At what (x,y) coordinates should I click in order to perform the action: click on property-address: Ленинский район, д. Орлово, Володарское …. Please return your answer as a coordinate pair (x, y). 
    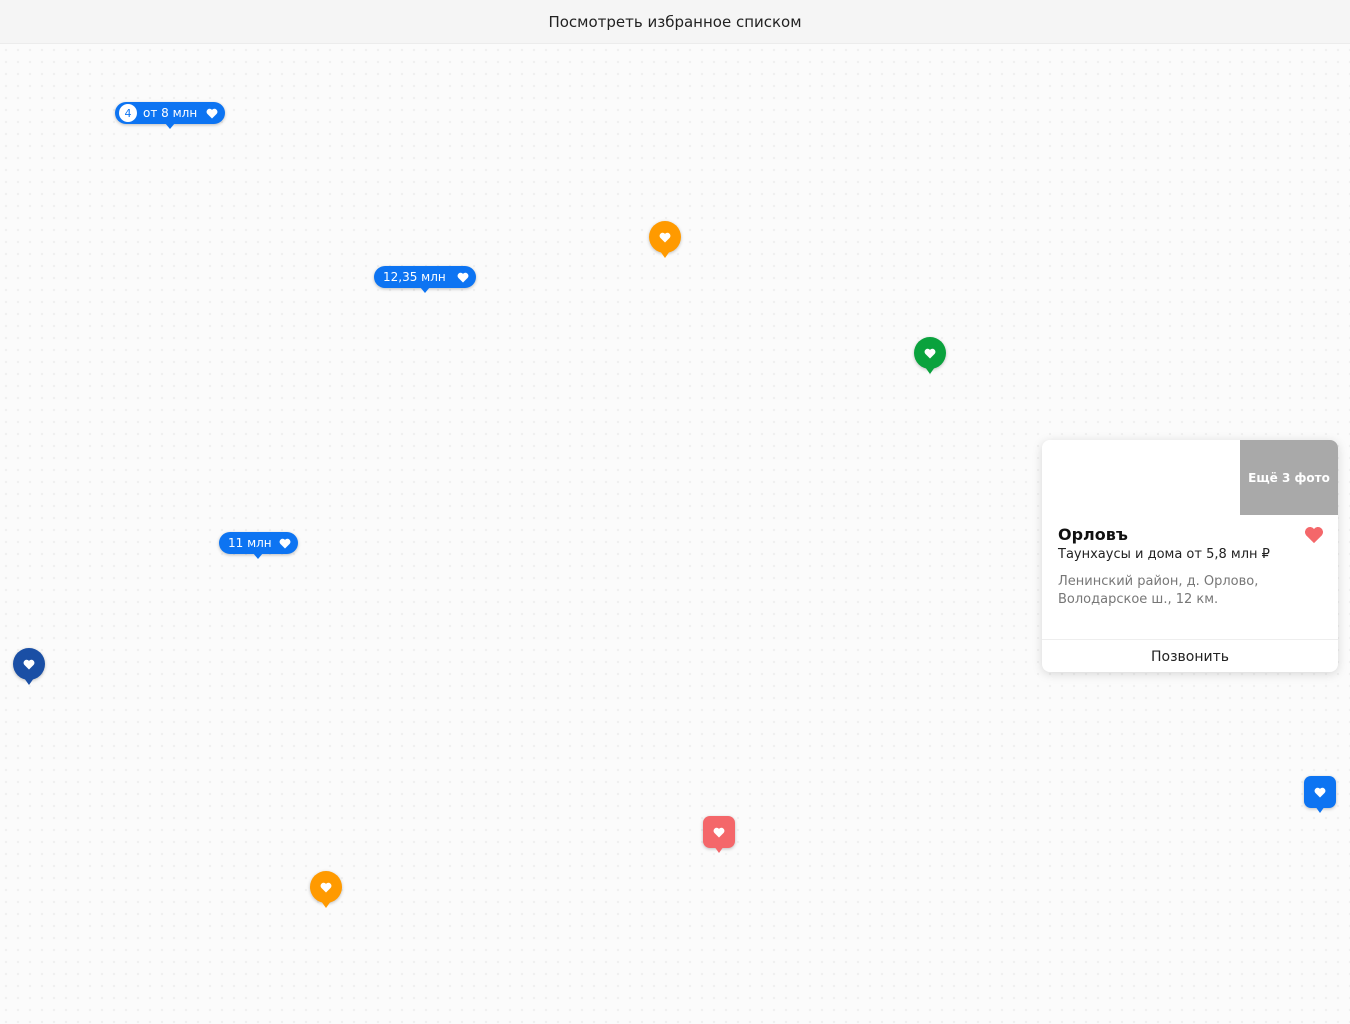
    Looking at the image, I should click on (1158, 590).